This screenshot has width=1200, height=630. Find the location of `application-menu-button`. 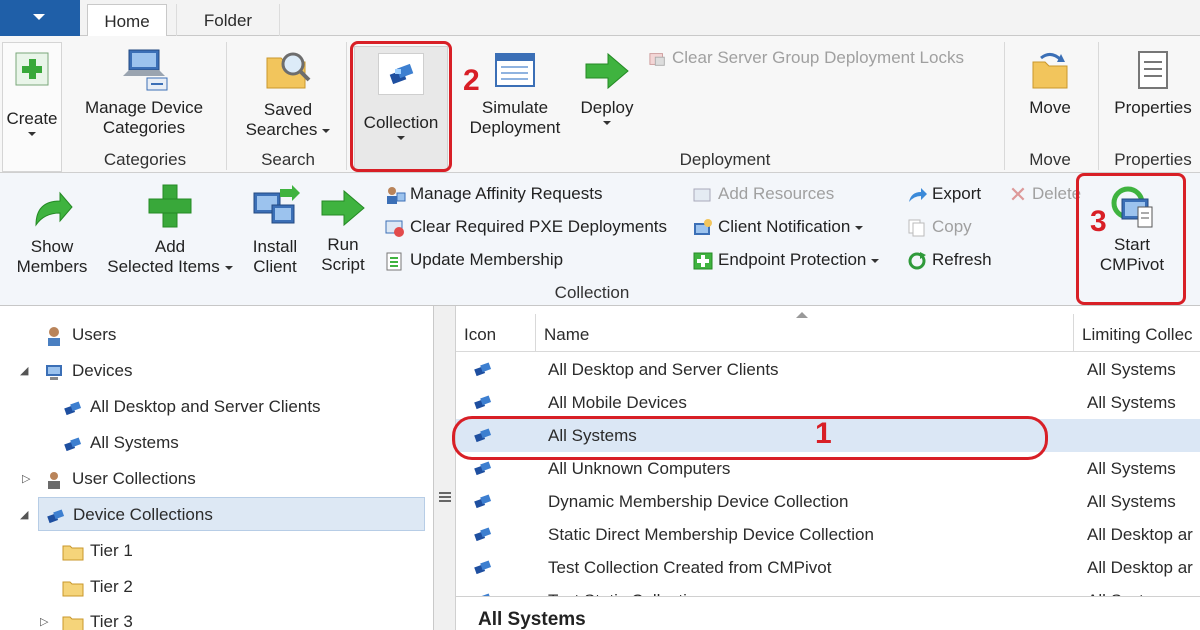

application-menu-button is located at coordinates (40, 18).